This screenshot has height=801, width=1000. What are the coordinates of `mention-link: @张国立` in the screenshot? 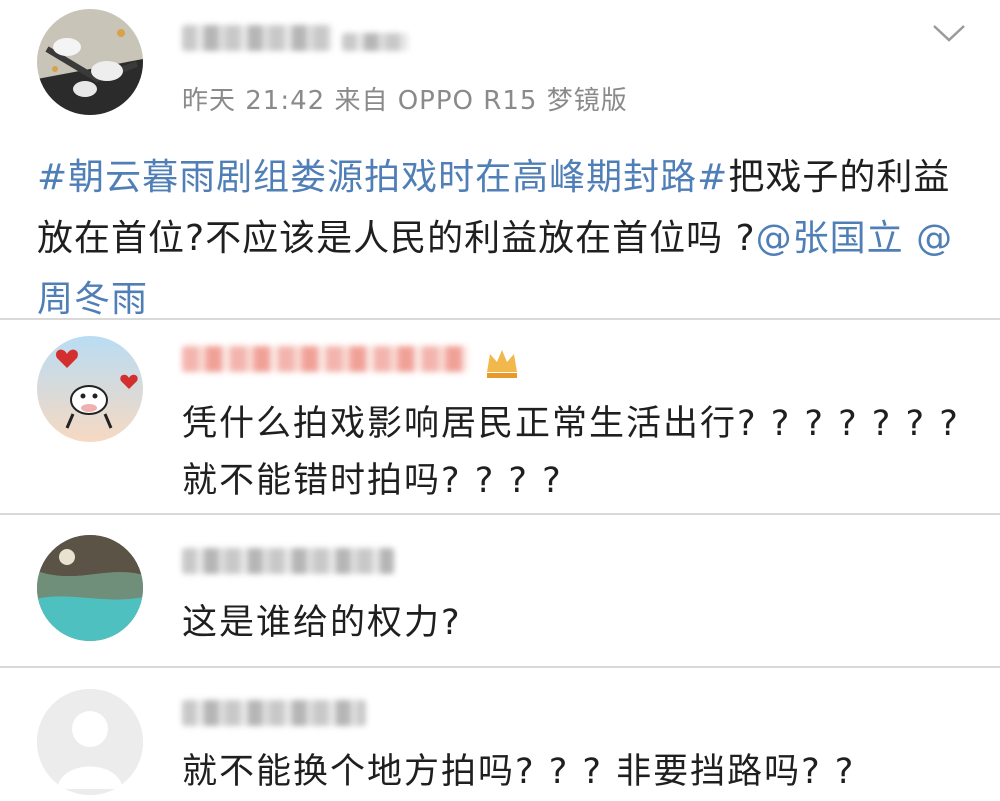 It's located at (830, 238).